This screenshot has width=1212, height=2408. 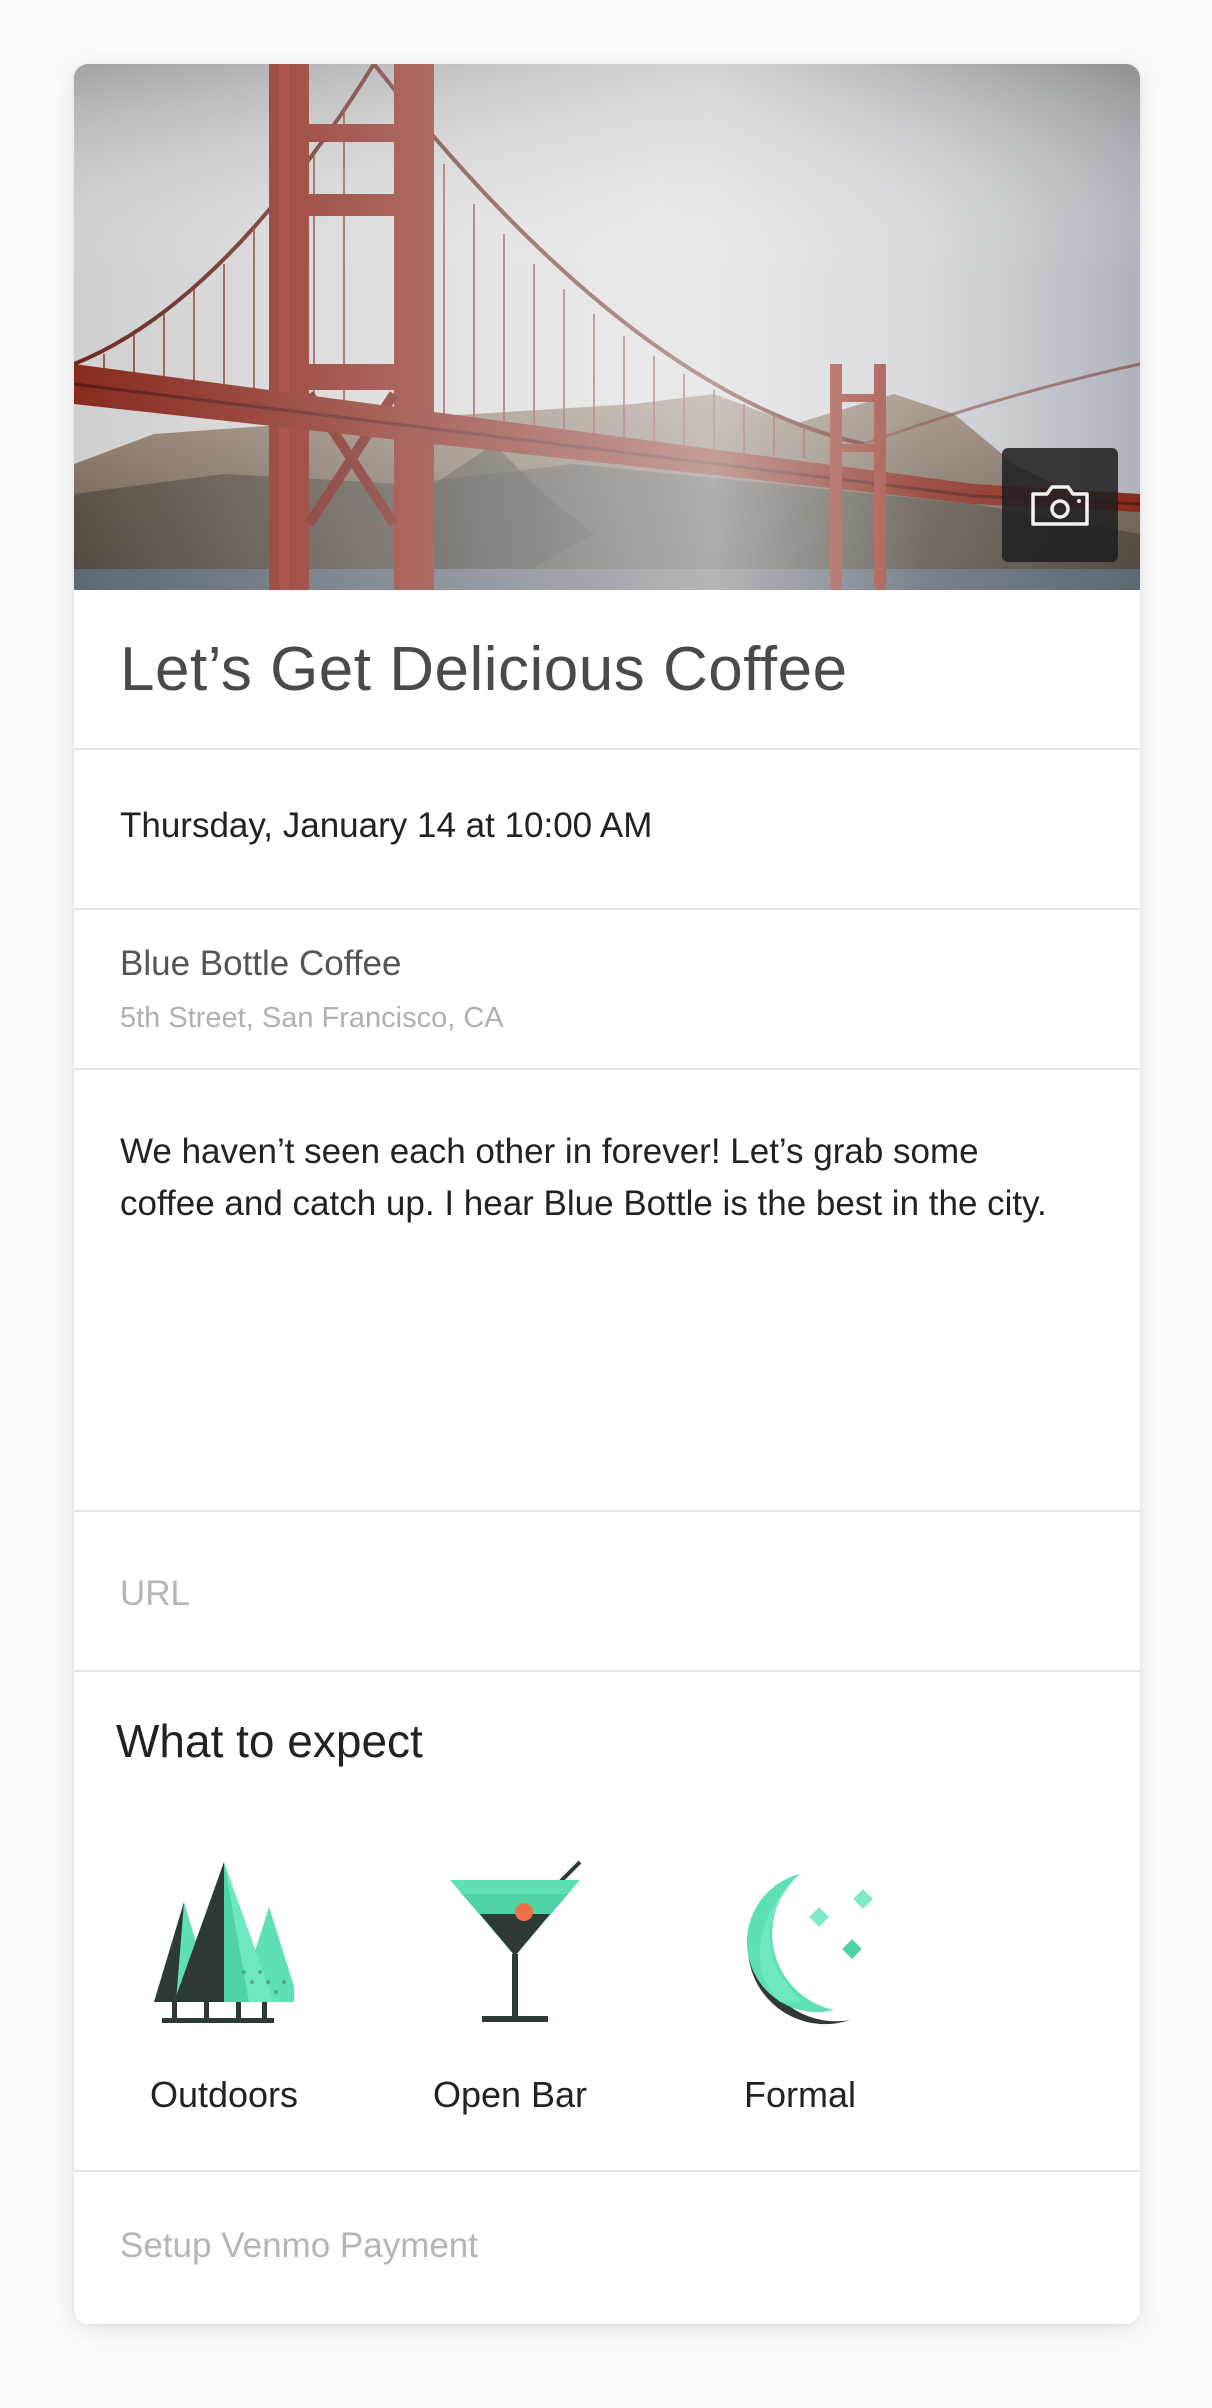 I want to click on setup-venmo-payment-link: Setup Venmo Payment, so click(x=299, y=2246).